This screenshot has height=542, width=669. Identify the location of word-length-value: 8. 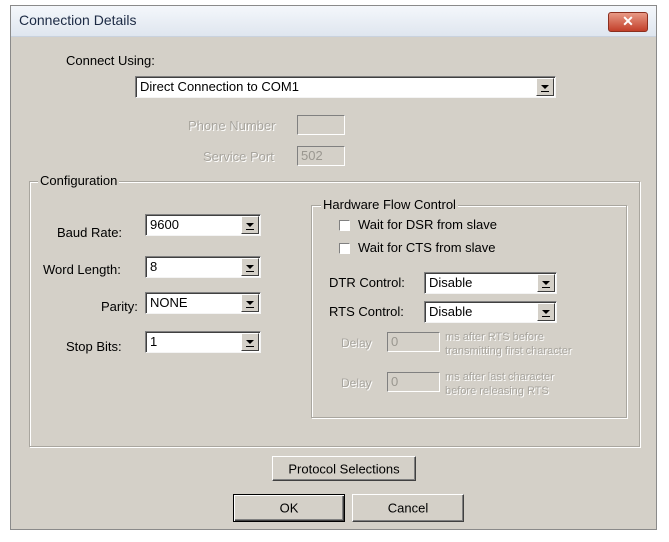
(154, 266).